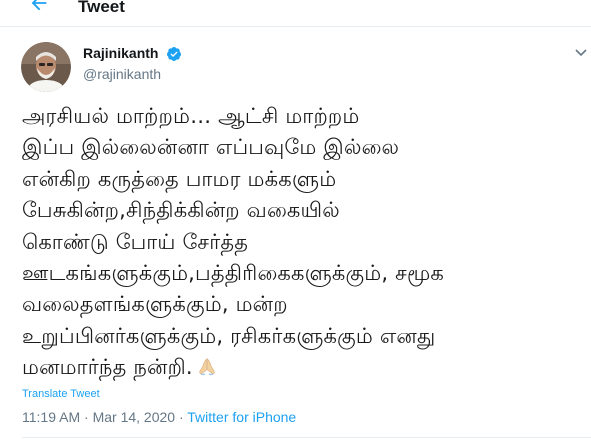  What do you see at coordinates (191, 116) in the screenshot?
I see `tweet-line: அரசியல் மாற்றம்… ஆட்சி மாற்றம்` at bounding box center [191, 116].